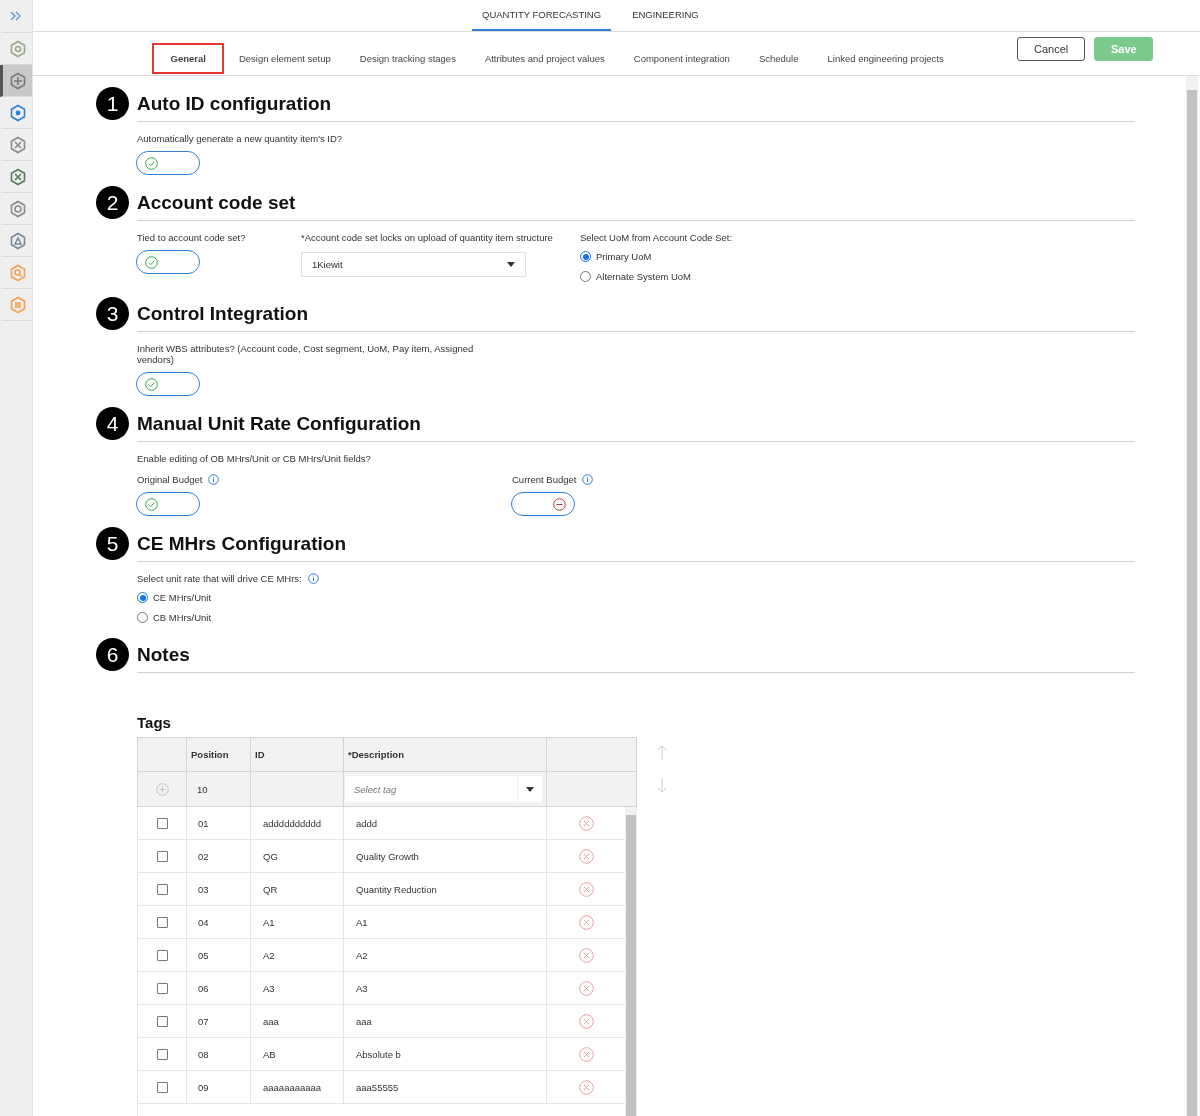 The image size is (1200, 1116). What do you see at coordinates (219, 754) in the screenshot?
I see `column-header: Position` at bounding box center [219, 754].